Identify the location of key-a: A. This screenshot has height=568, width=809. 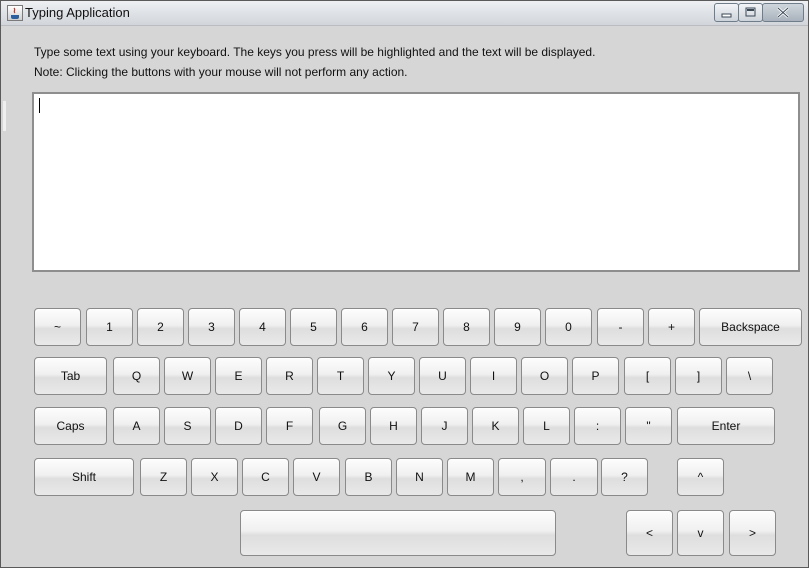
(136, 426).